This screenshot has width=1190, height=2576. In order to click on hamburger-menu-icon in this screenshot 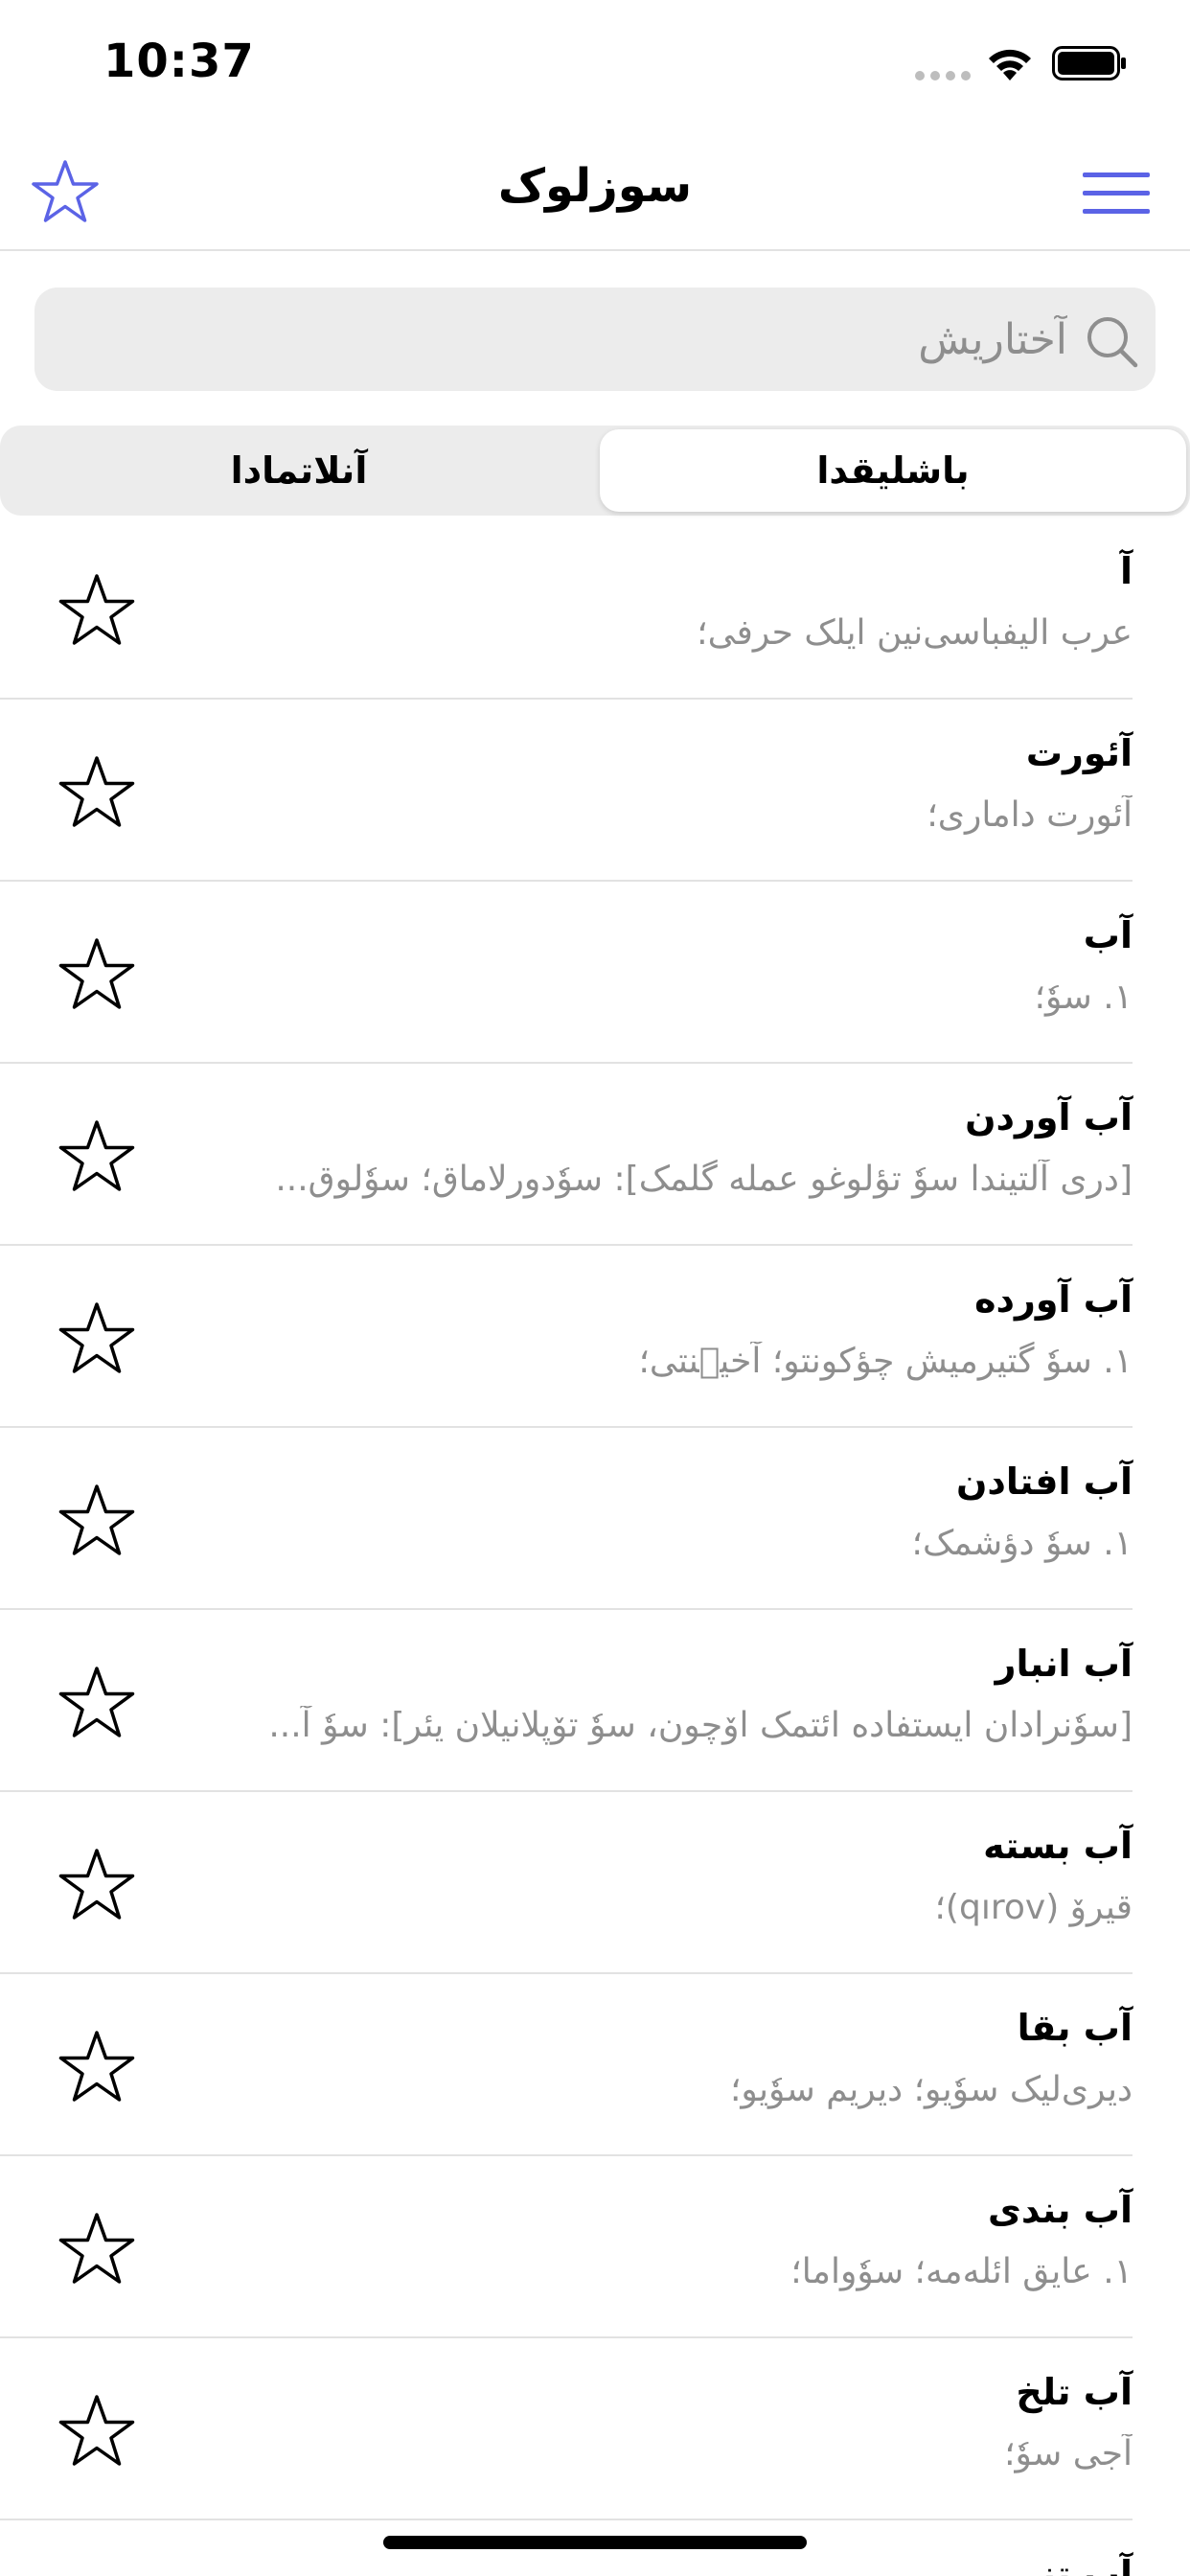, I will do `click(1116, 193)`.